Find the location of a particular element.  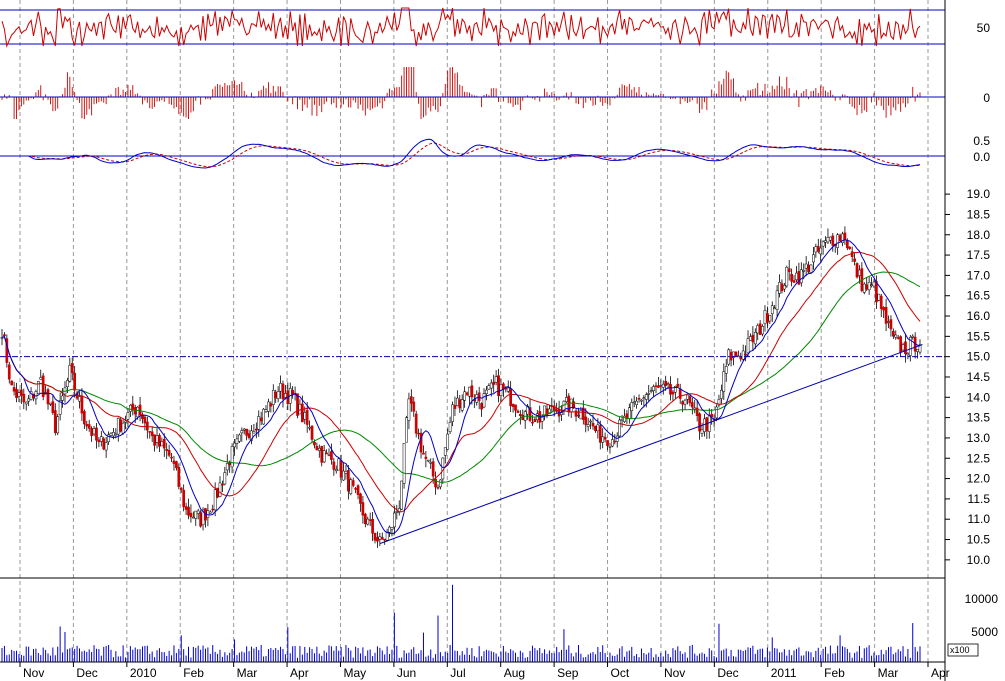

price-tick-label: 15.5 is located at coordinates (979, 336).